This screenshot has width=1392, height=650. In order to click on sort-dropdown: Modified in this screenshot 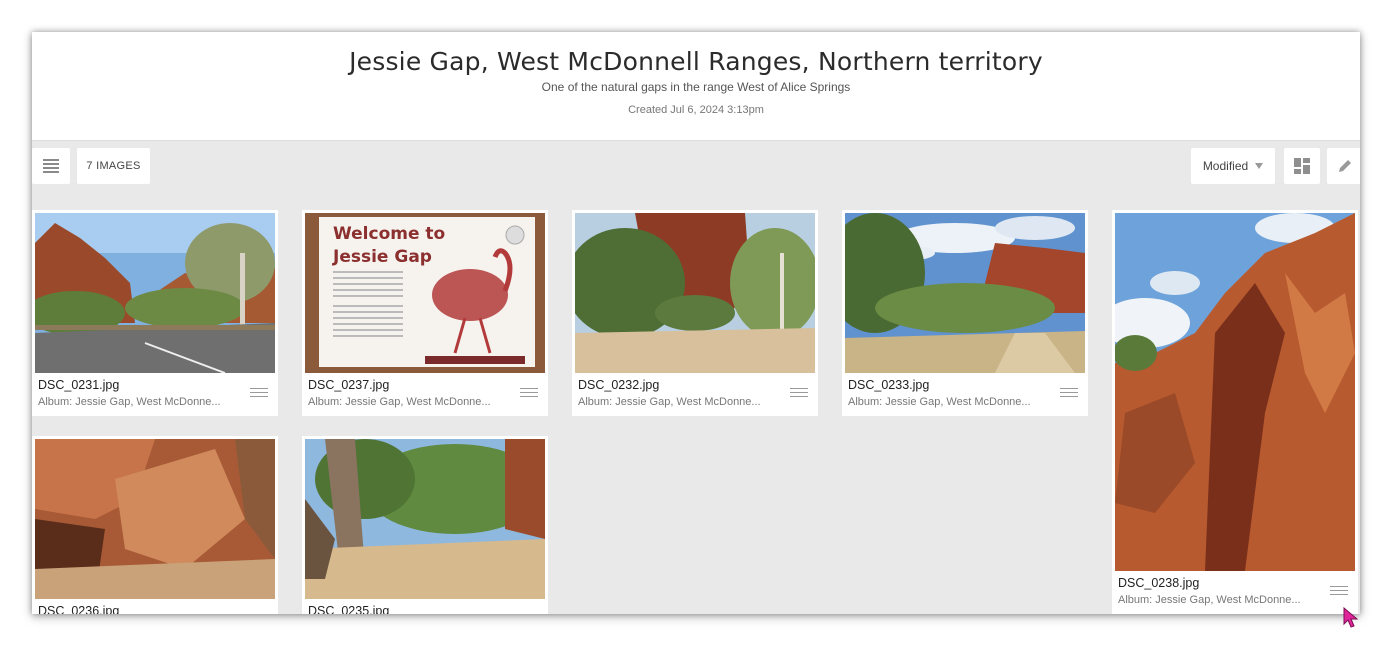, I will do `click(1233, 166)`.